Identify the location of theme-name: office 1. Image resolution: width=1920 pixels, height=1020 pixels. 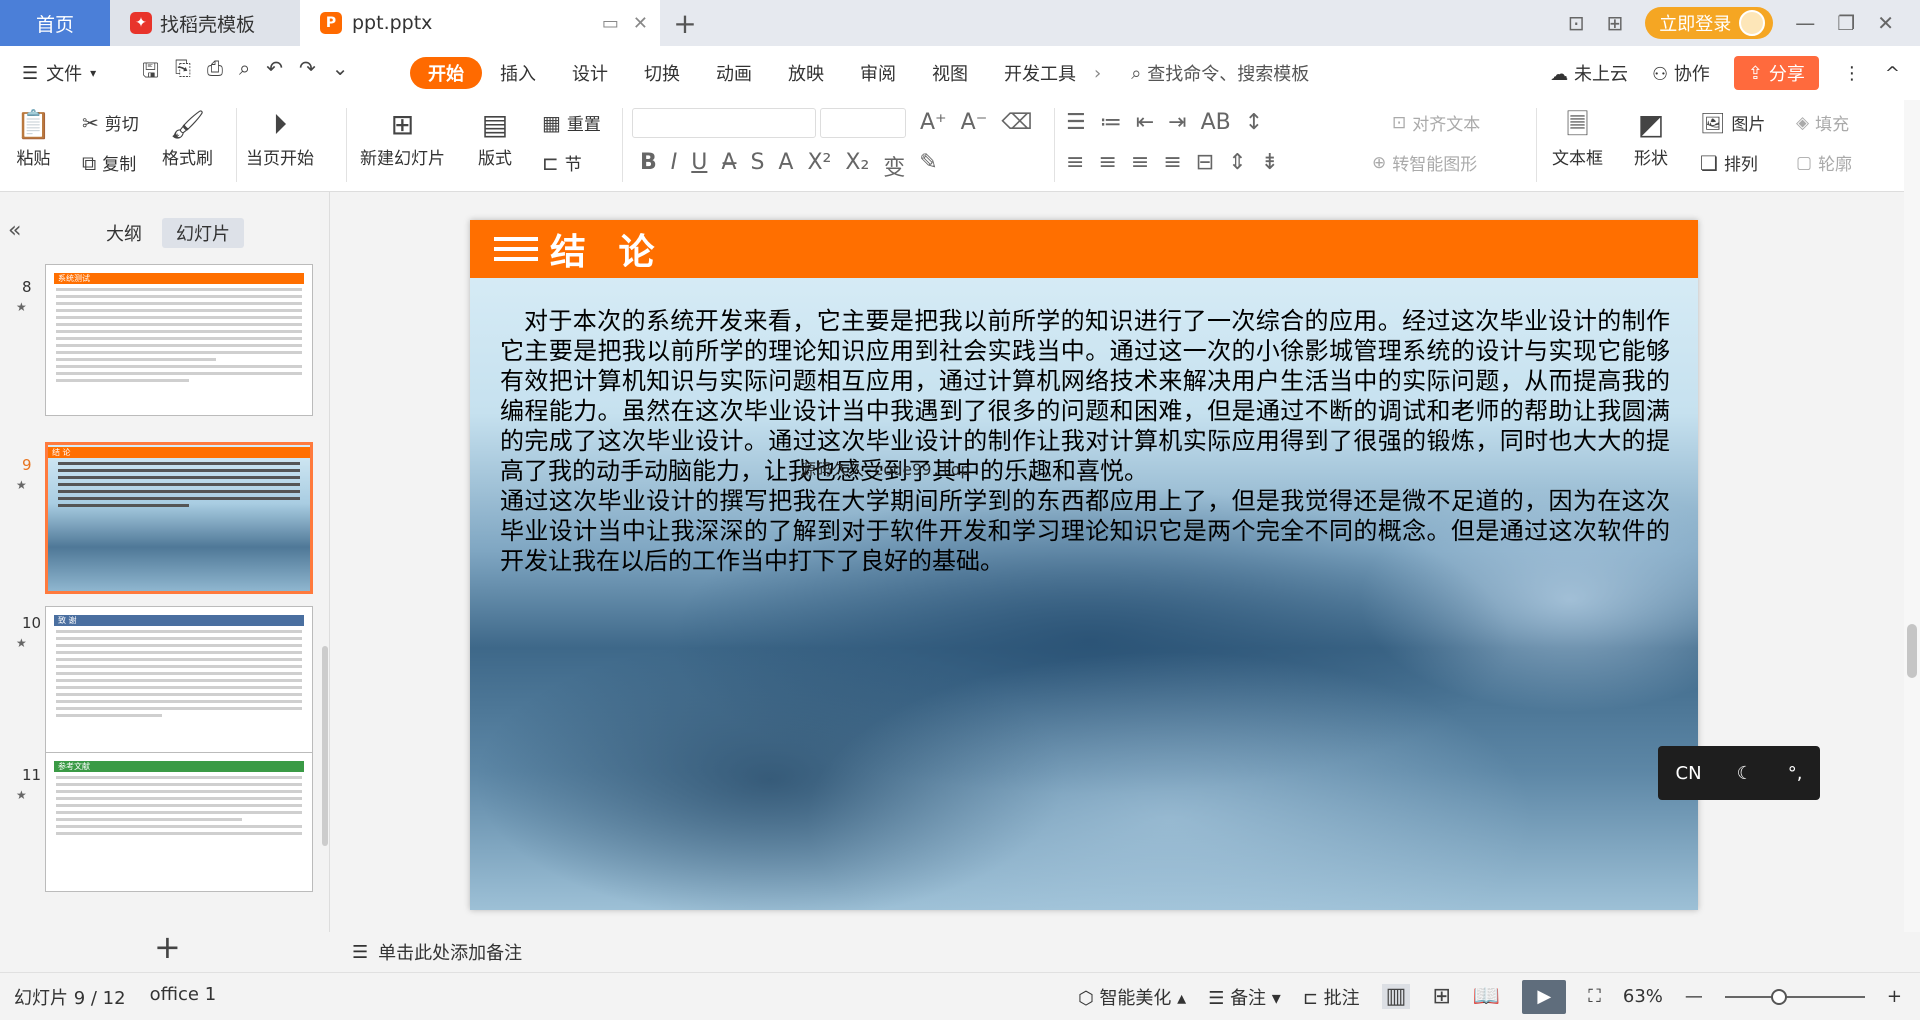
(183, 997).